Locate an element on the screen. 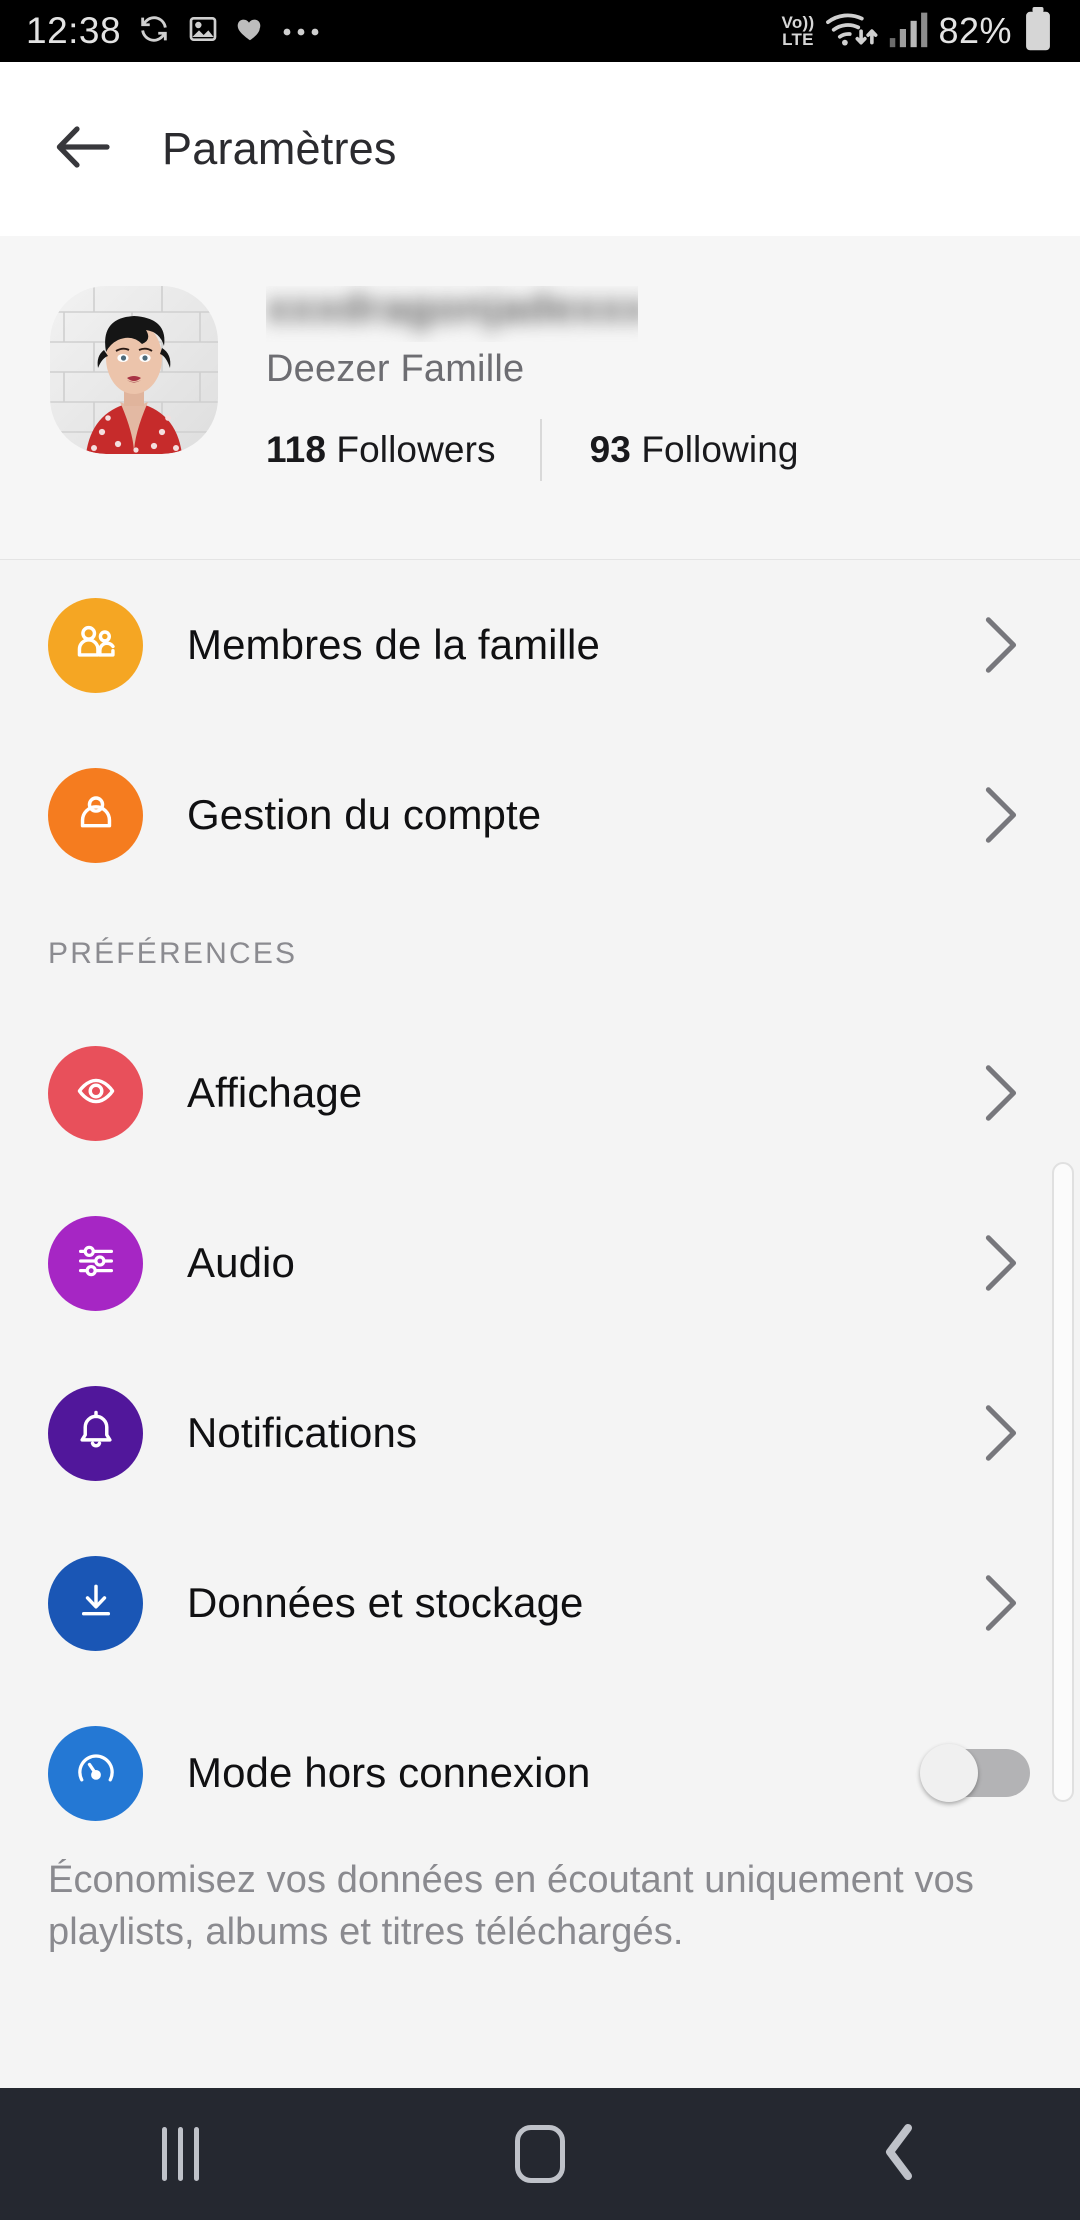  status-clock: 12:38 is located at coordinates (74, 30).